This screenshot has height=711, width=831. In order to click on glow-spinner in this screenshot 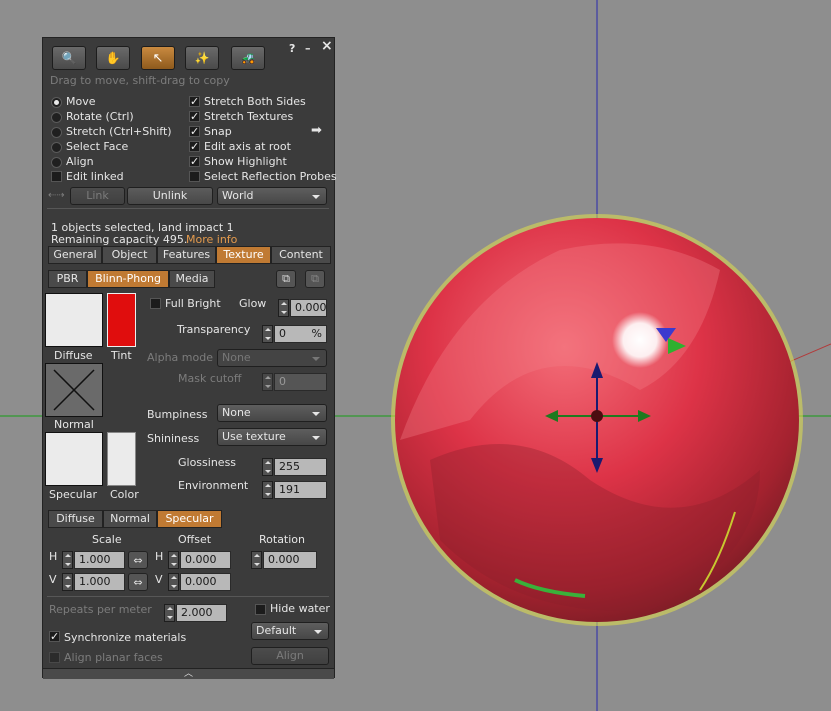, I will do `click(283, 308)`.